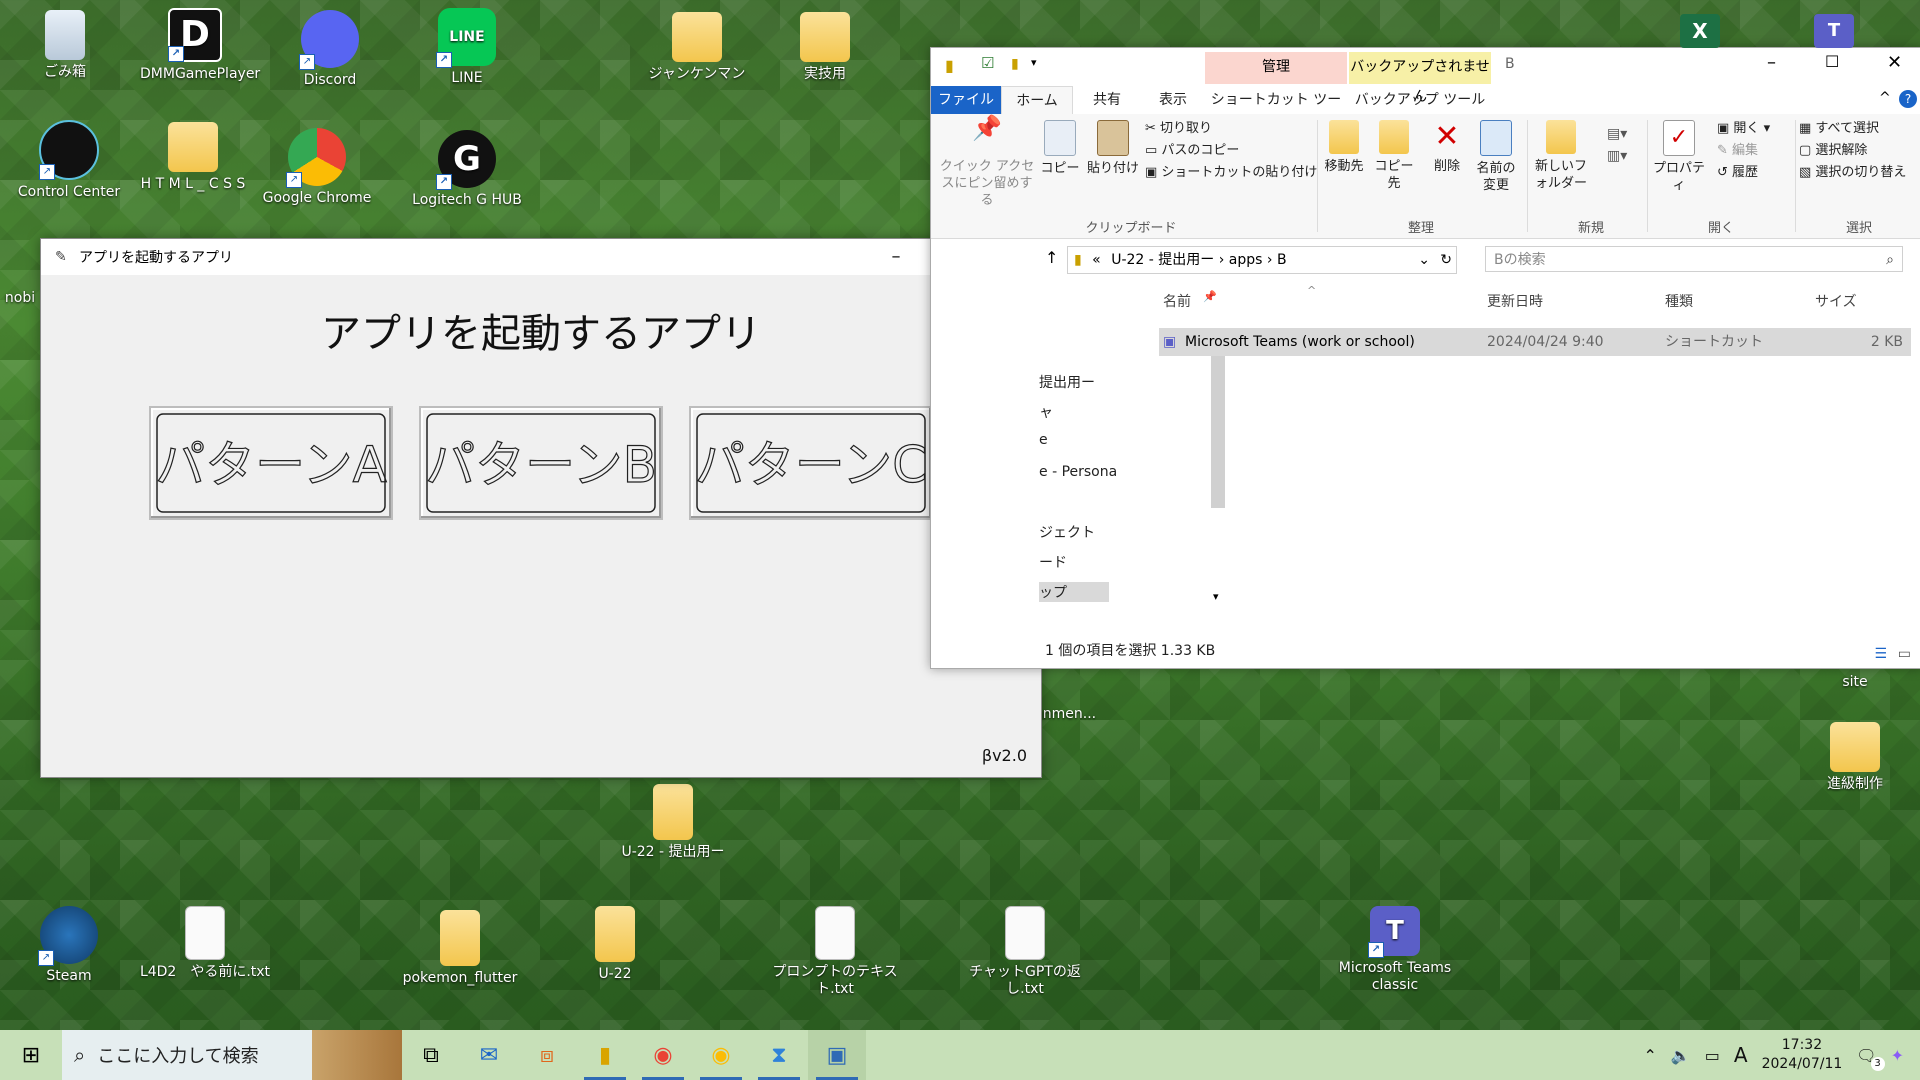 The image size is (1920, 1080). I want to click on notification-button: 🗨 3, so click(1870, 1058).